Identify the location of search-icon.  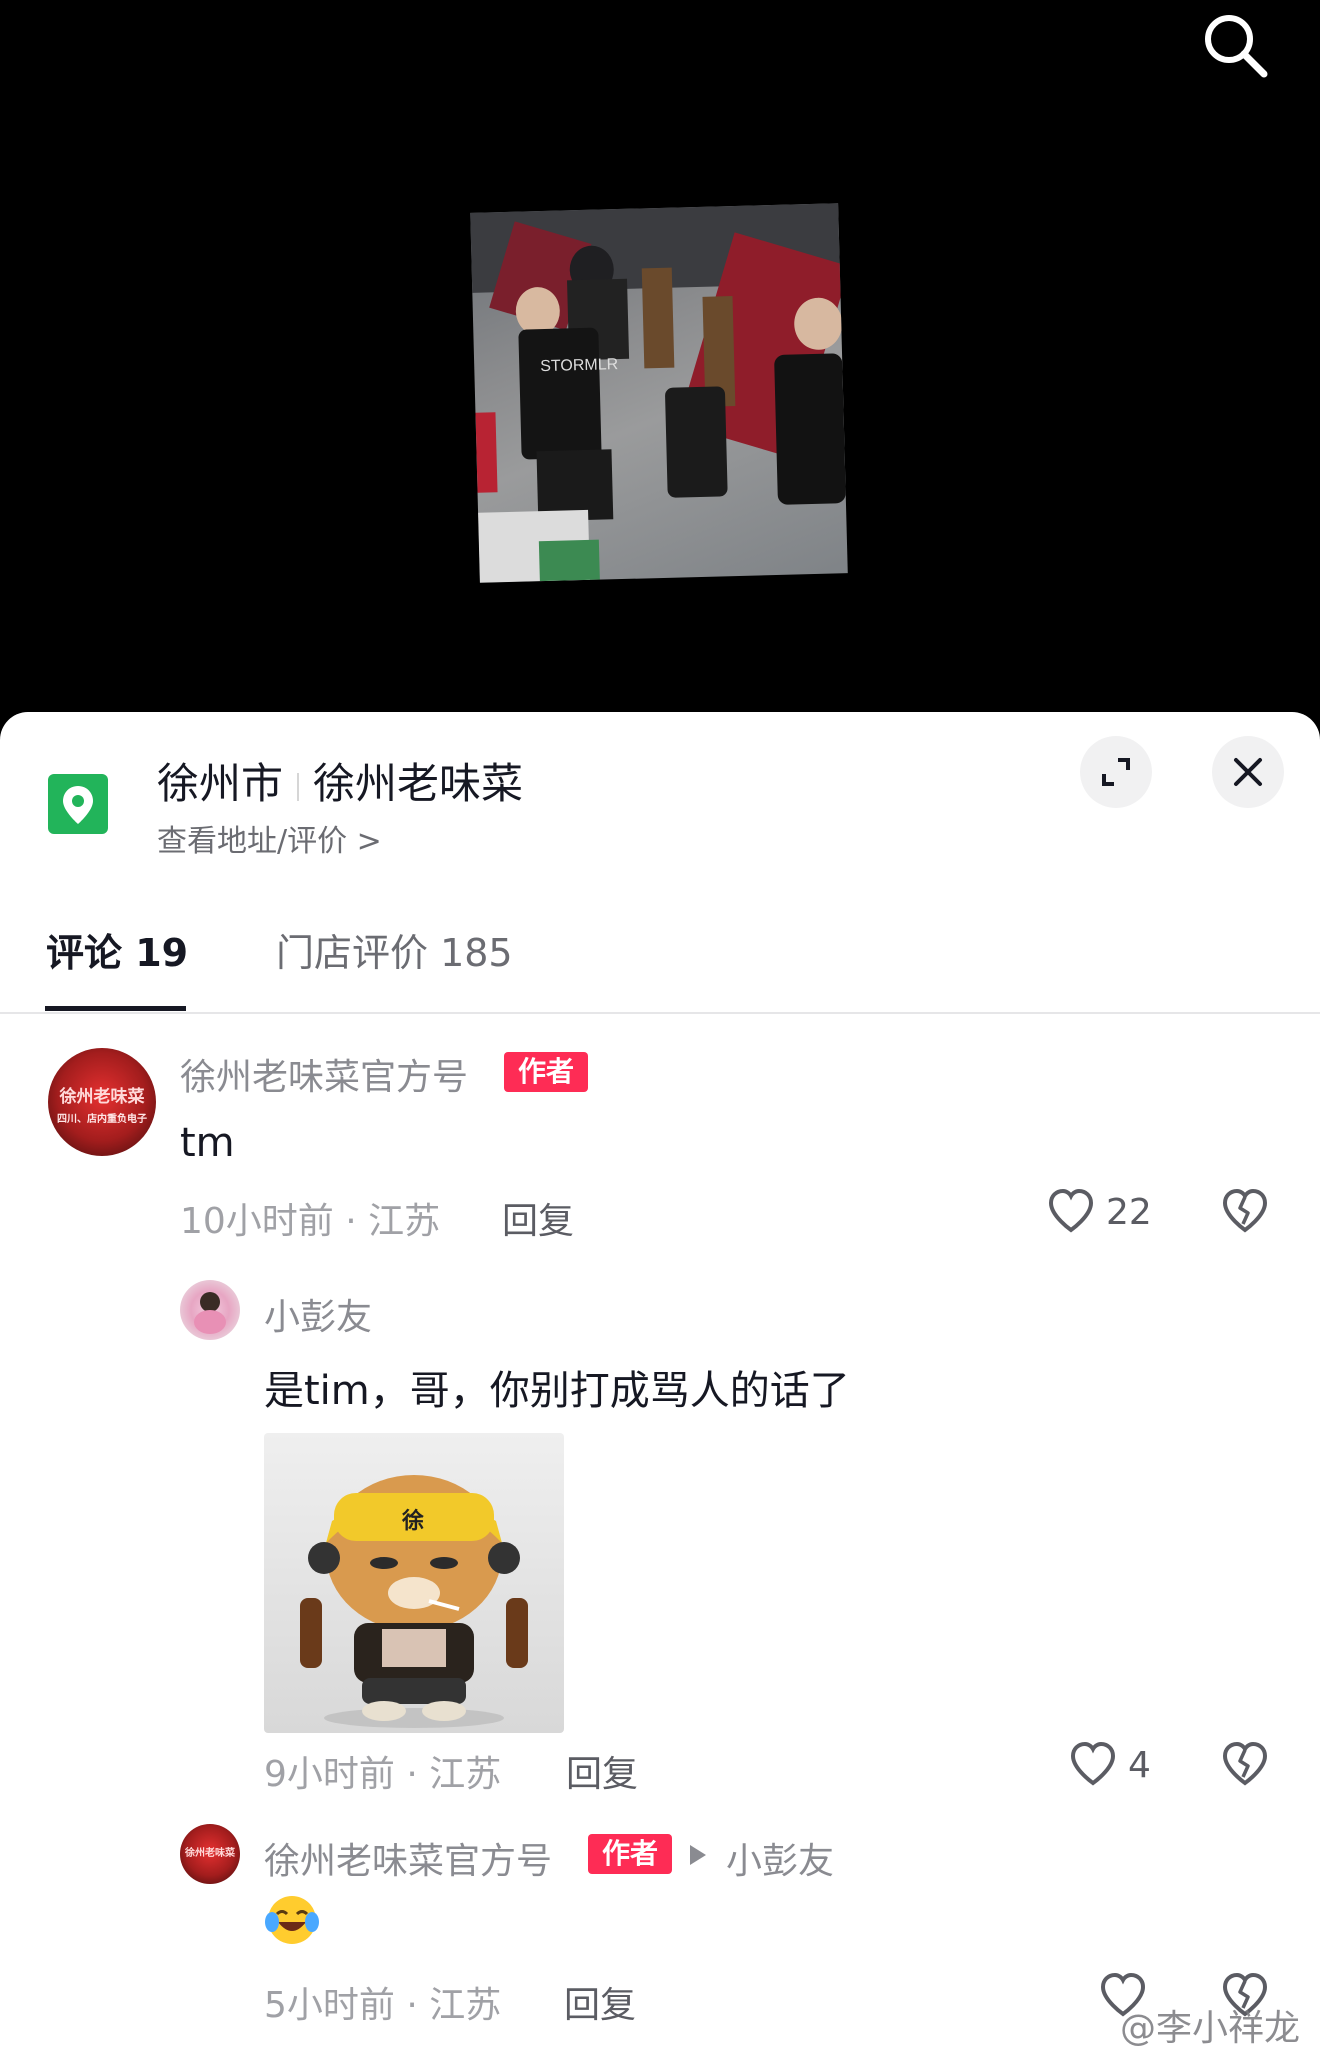
(1236, 46).